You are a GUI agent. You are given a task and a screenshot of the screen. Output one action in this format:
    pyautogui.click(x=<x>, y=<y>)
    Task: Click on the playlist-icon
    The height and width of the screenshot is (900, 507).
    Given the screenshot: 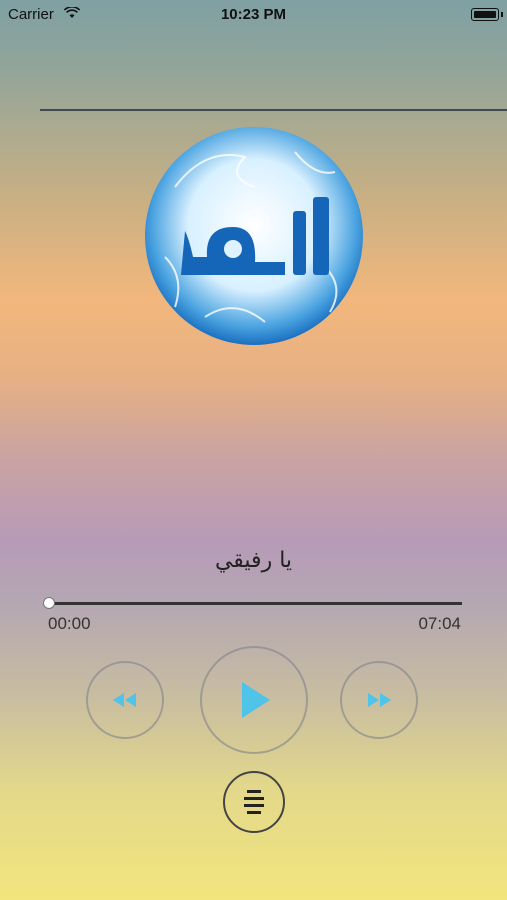 What is the action you would take?
    pyautogui.click(x=254, y=802)
    